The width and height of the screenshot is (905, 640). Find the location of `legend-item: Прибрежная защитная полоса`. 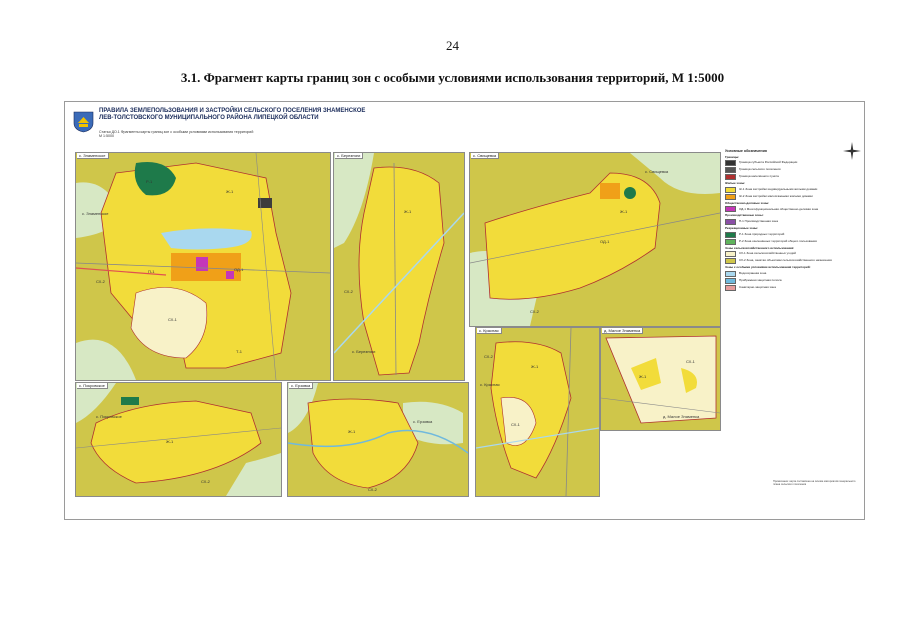

legend-item: Прибрежная защитная полоса is located at coordinates (792, 280).